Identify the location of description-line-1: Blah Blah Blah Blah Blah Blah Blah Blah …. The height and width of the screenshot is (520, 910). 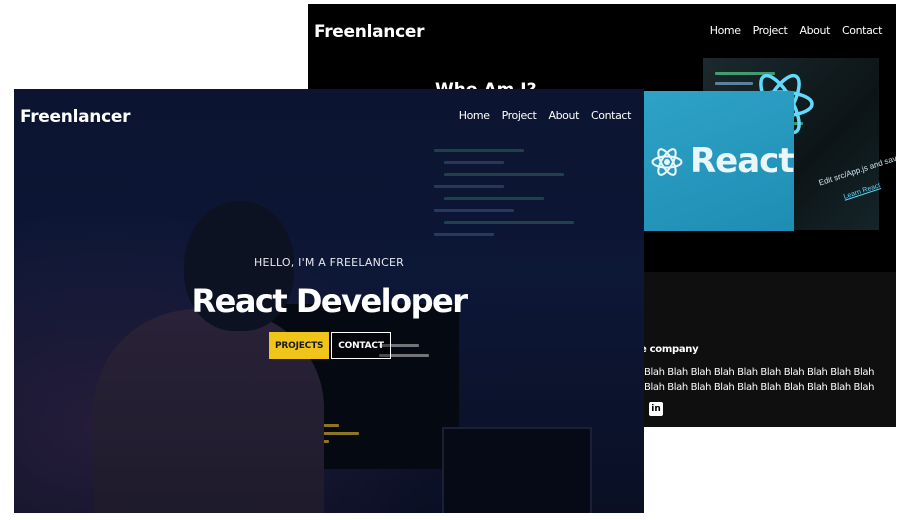
(759, 372).